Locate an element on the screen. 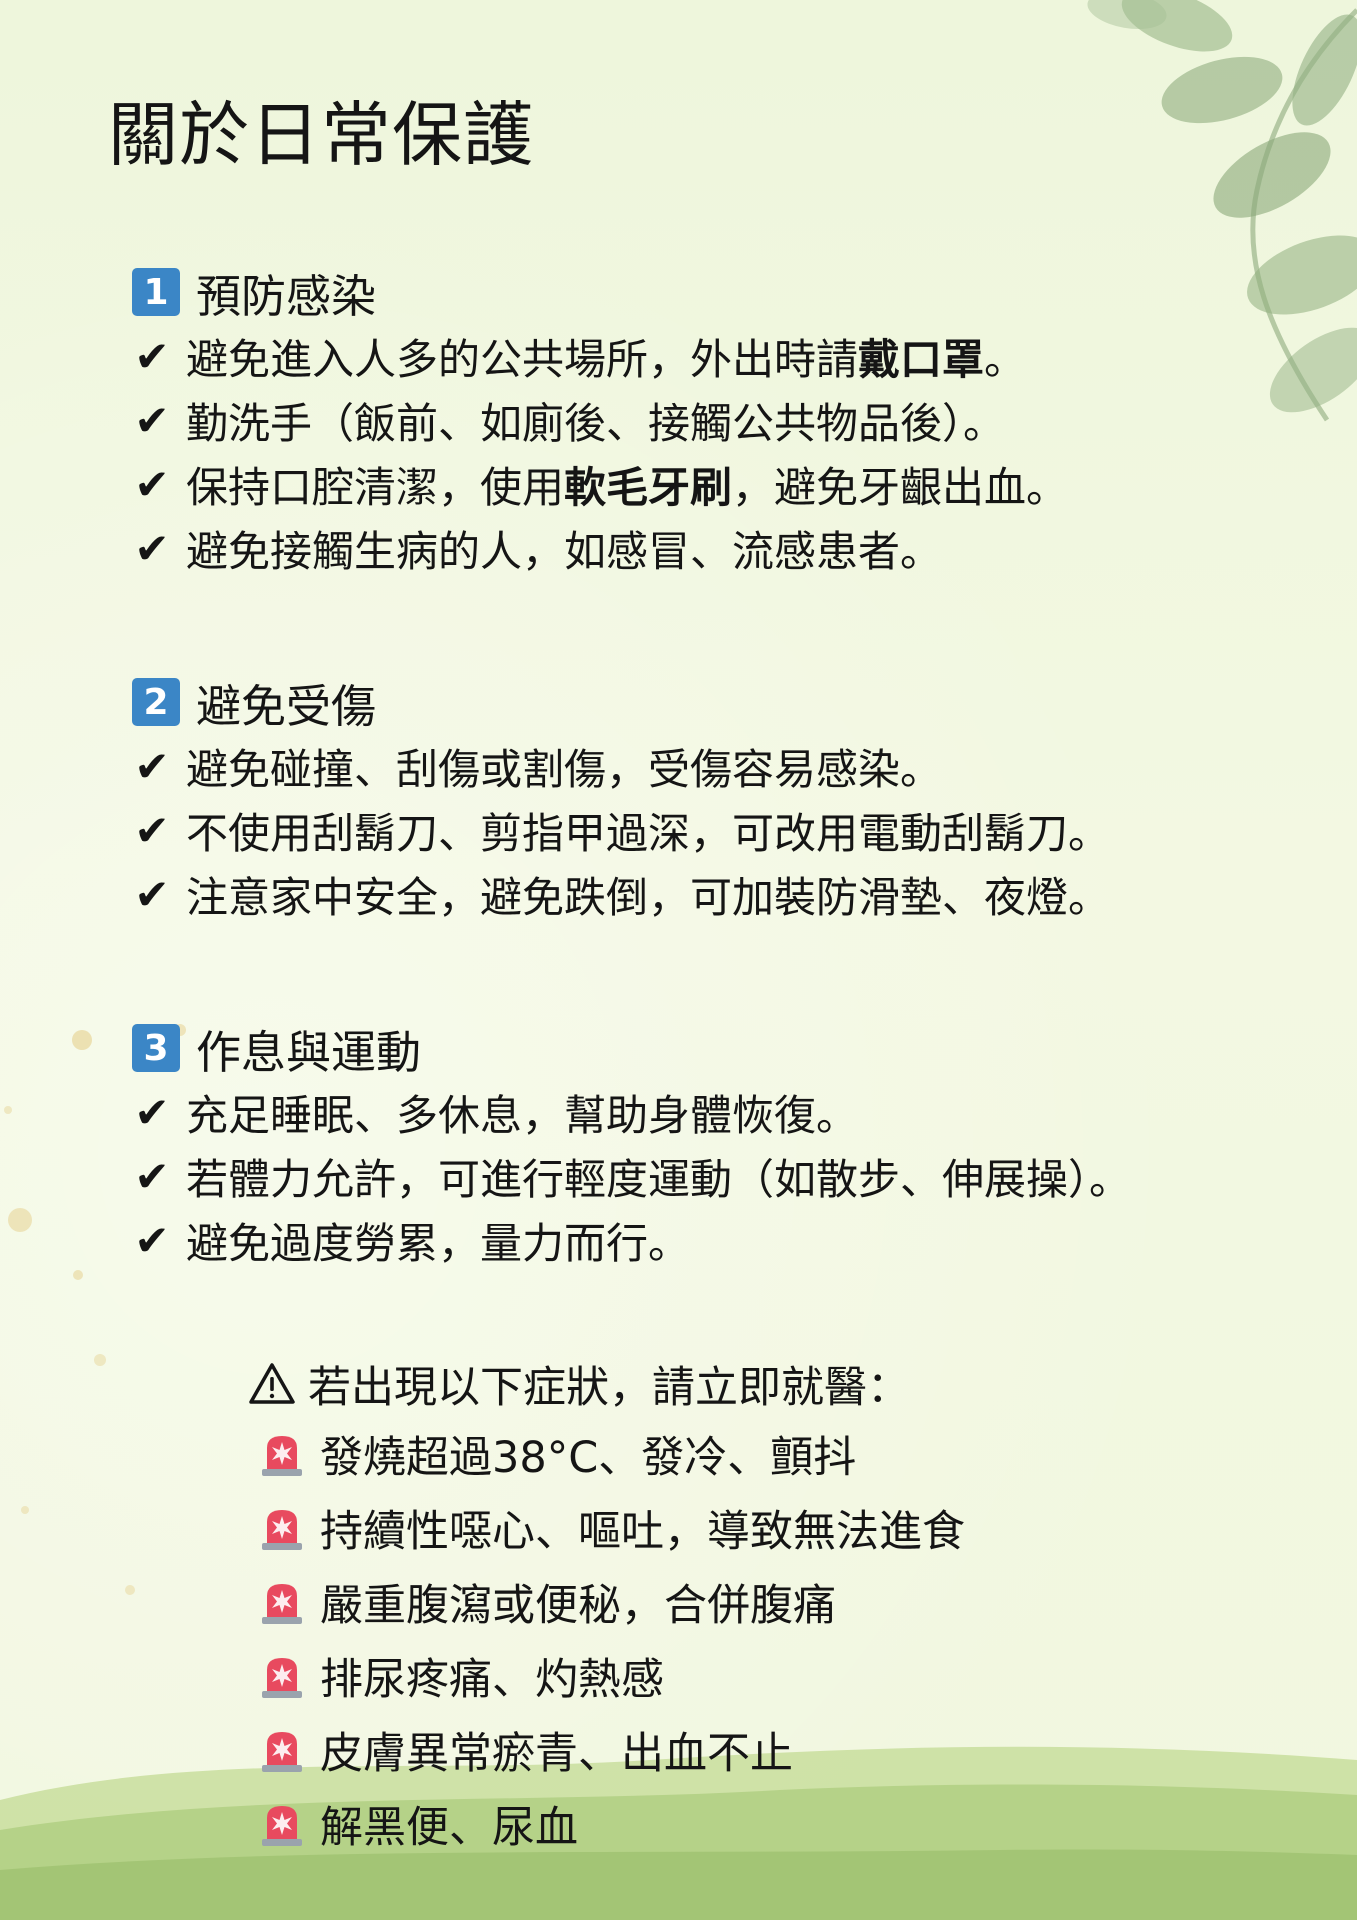 The width and height of the screenshot is (1357, 1920). symptom-text: 嚴重腹瀉或便秘，合併腹痛 is located at coordinates (578, 1606).